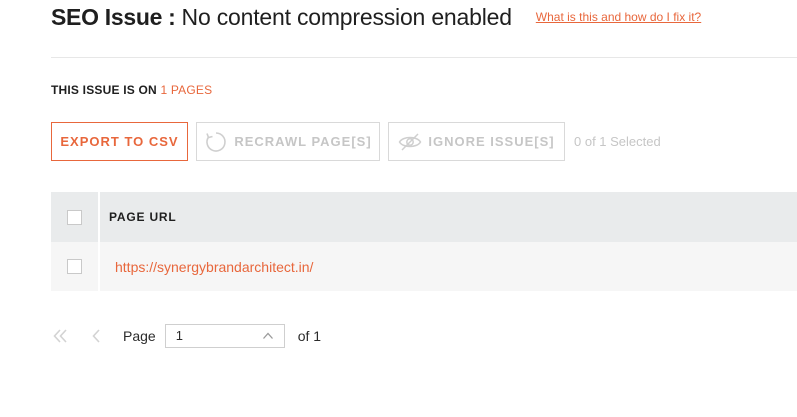 The image size is (797, 417). What do you see at coordinates (206, 267) in the screenshot?
I see `page-url-link: https://synergybrandarchitect.in/` at bounding box center [206, 267].